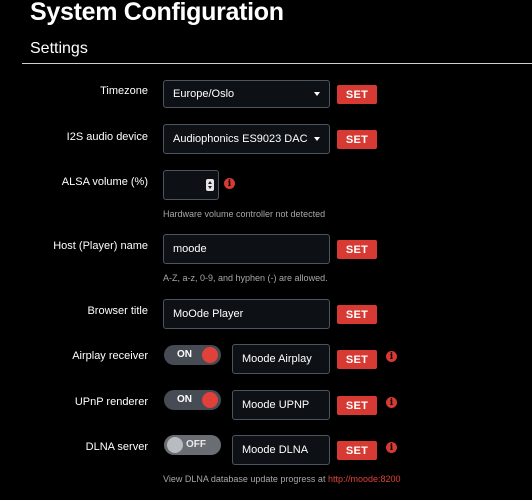  Describe the element at coordinates (208, 314) in the screenshot. I see `browser-title-value: MoOde Player` at that location.